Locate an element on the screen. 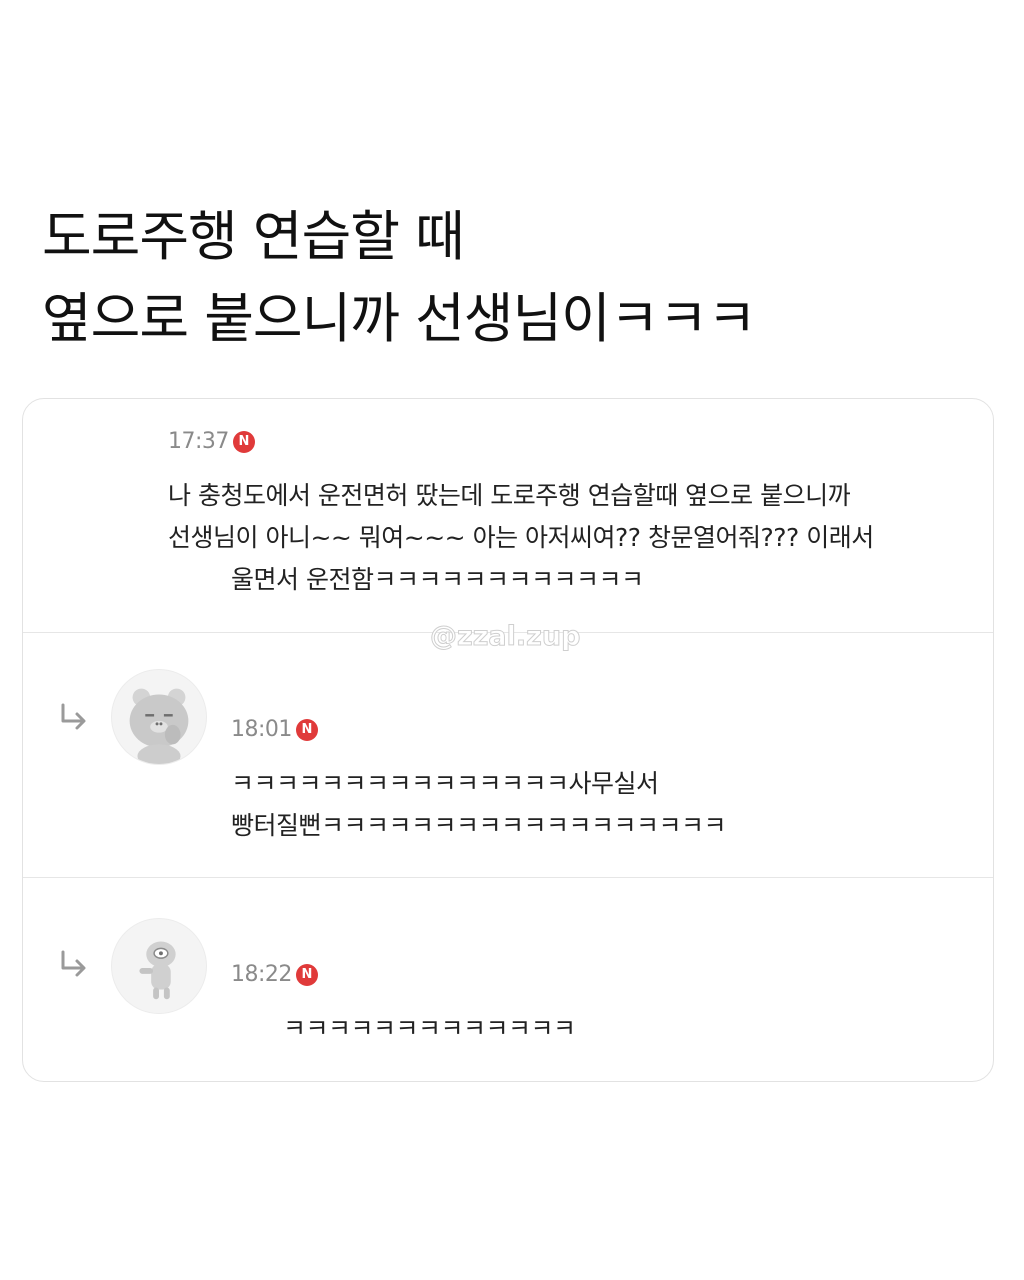 This screenshot has width=1024, height=1280. reply-time-row: 18:22 N is located at coordinates (274, 974).